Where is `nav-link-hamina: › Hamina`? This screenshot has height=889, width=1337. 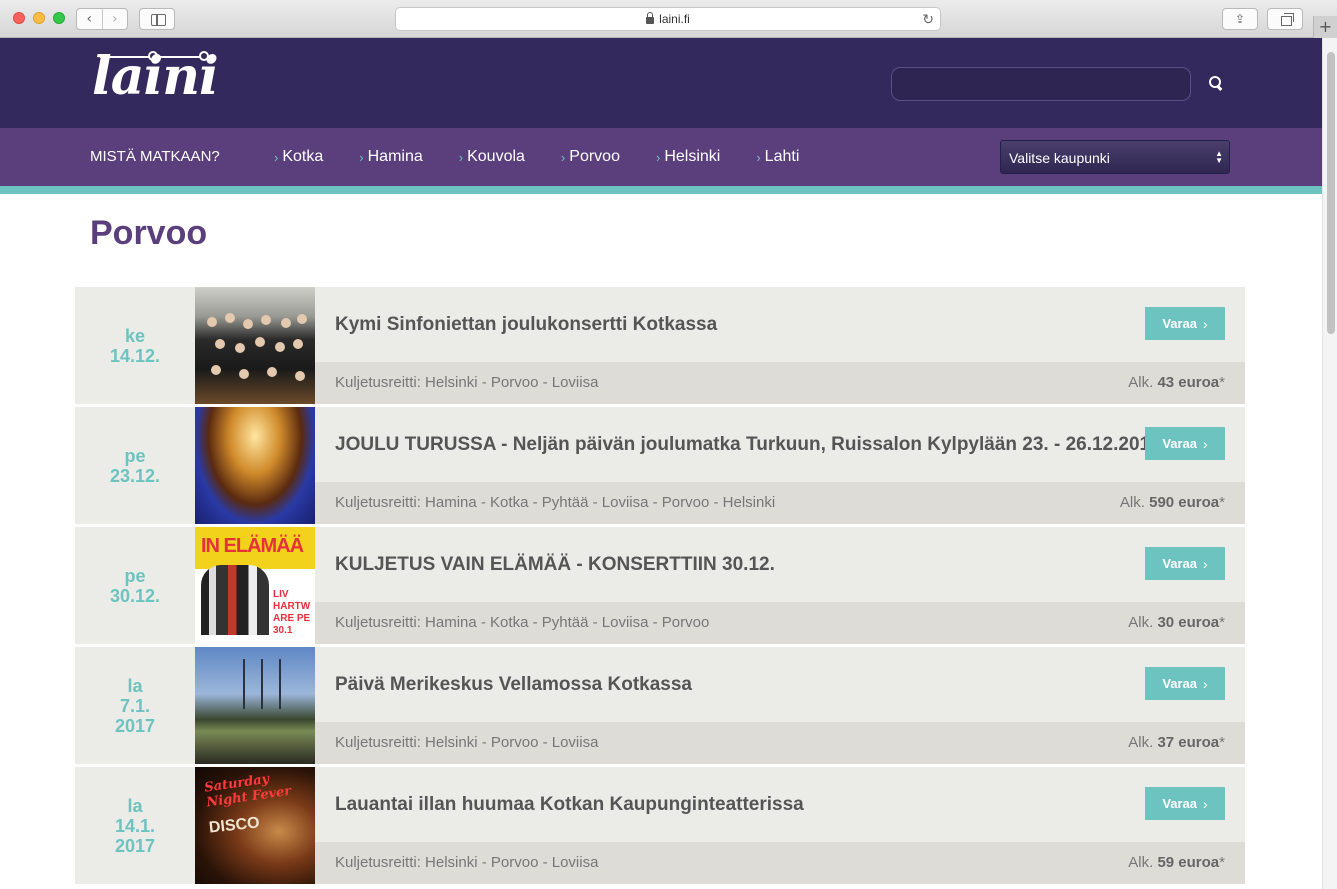
nav-link-hamina: › Hamina is located at coordinates (390, 157).